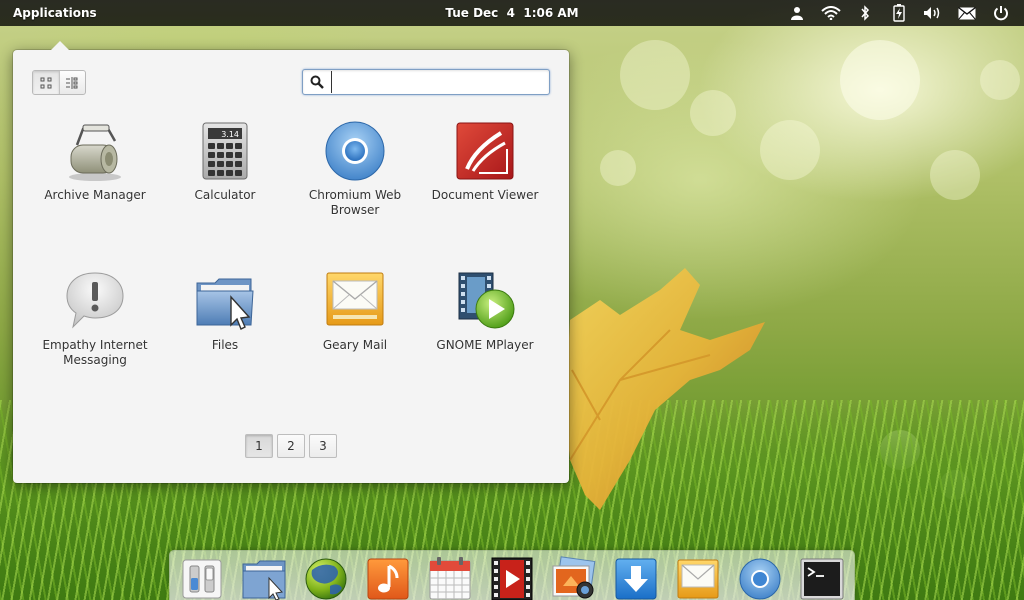 Image resolution: width=1024 pixels, height=600 pixels. I want to click on battery-icon, so click(899, 13).